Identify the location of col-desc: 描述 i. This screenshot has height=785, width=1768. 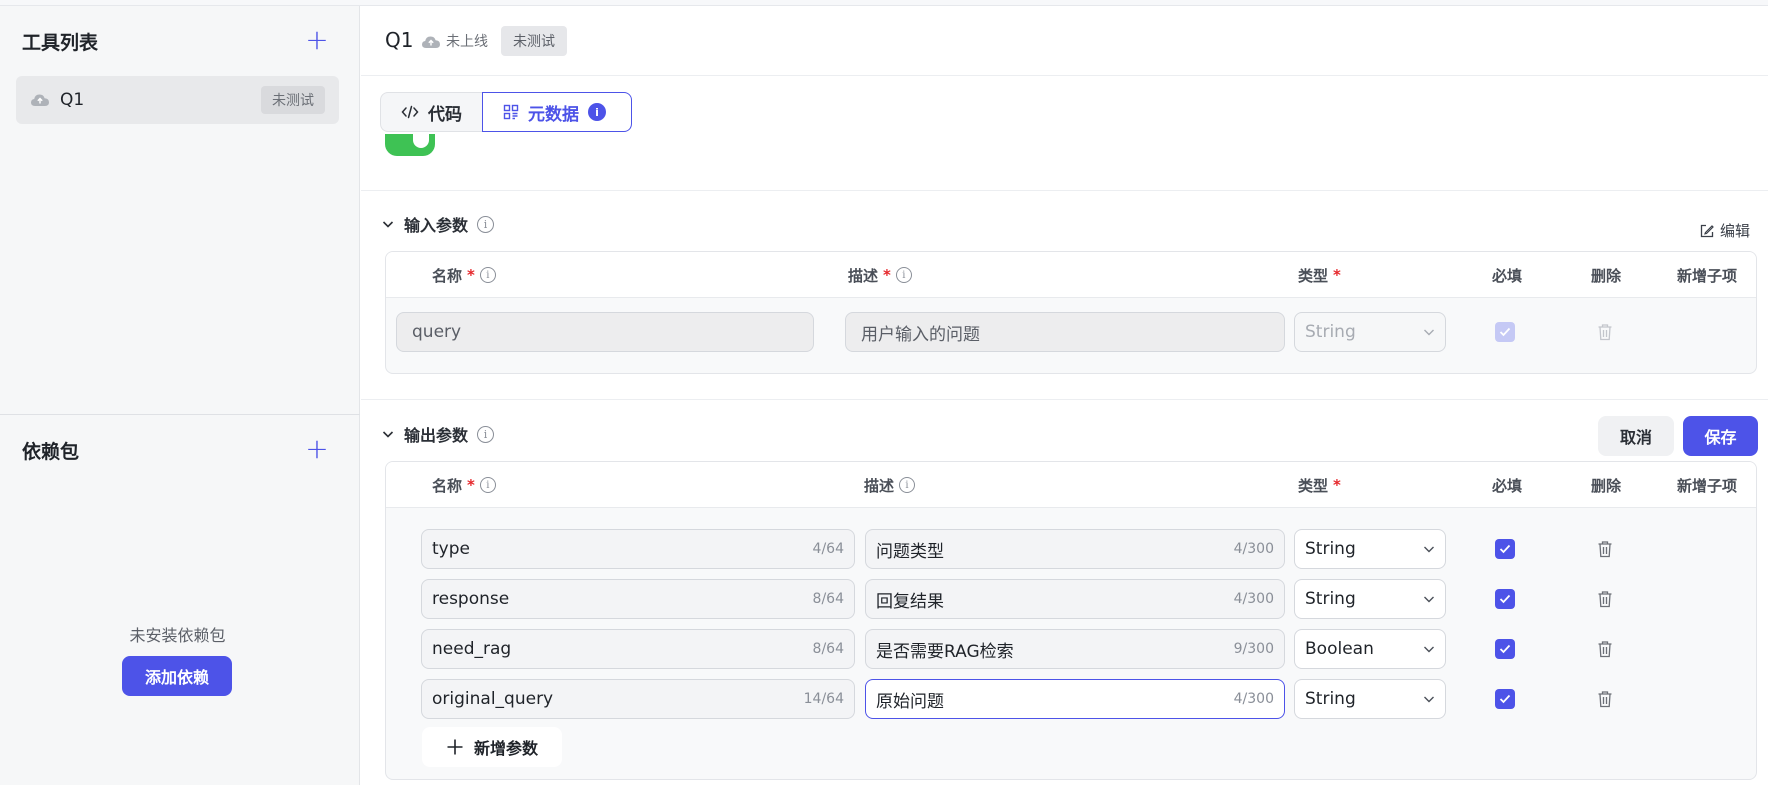
(890, 485).